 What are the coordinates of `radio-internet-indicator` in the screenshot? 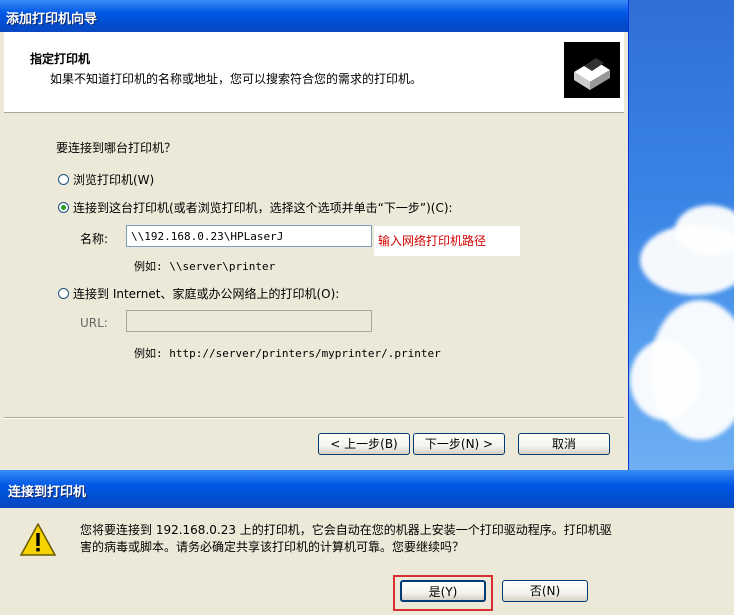 It's located at (63, 293).